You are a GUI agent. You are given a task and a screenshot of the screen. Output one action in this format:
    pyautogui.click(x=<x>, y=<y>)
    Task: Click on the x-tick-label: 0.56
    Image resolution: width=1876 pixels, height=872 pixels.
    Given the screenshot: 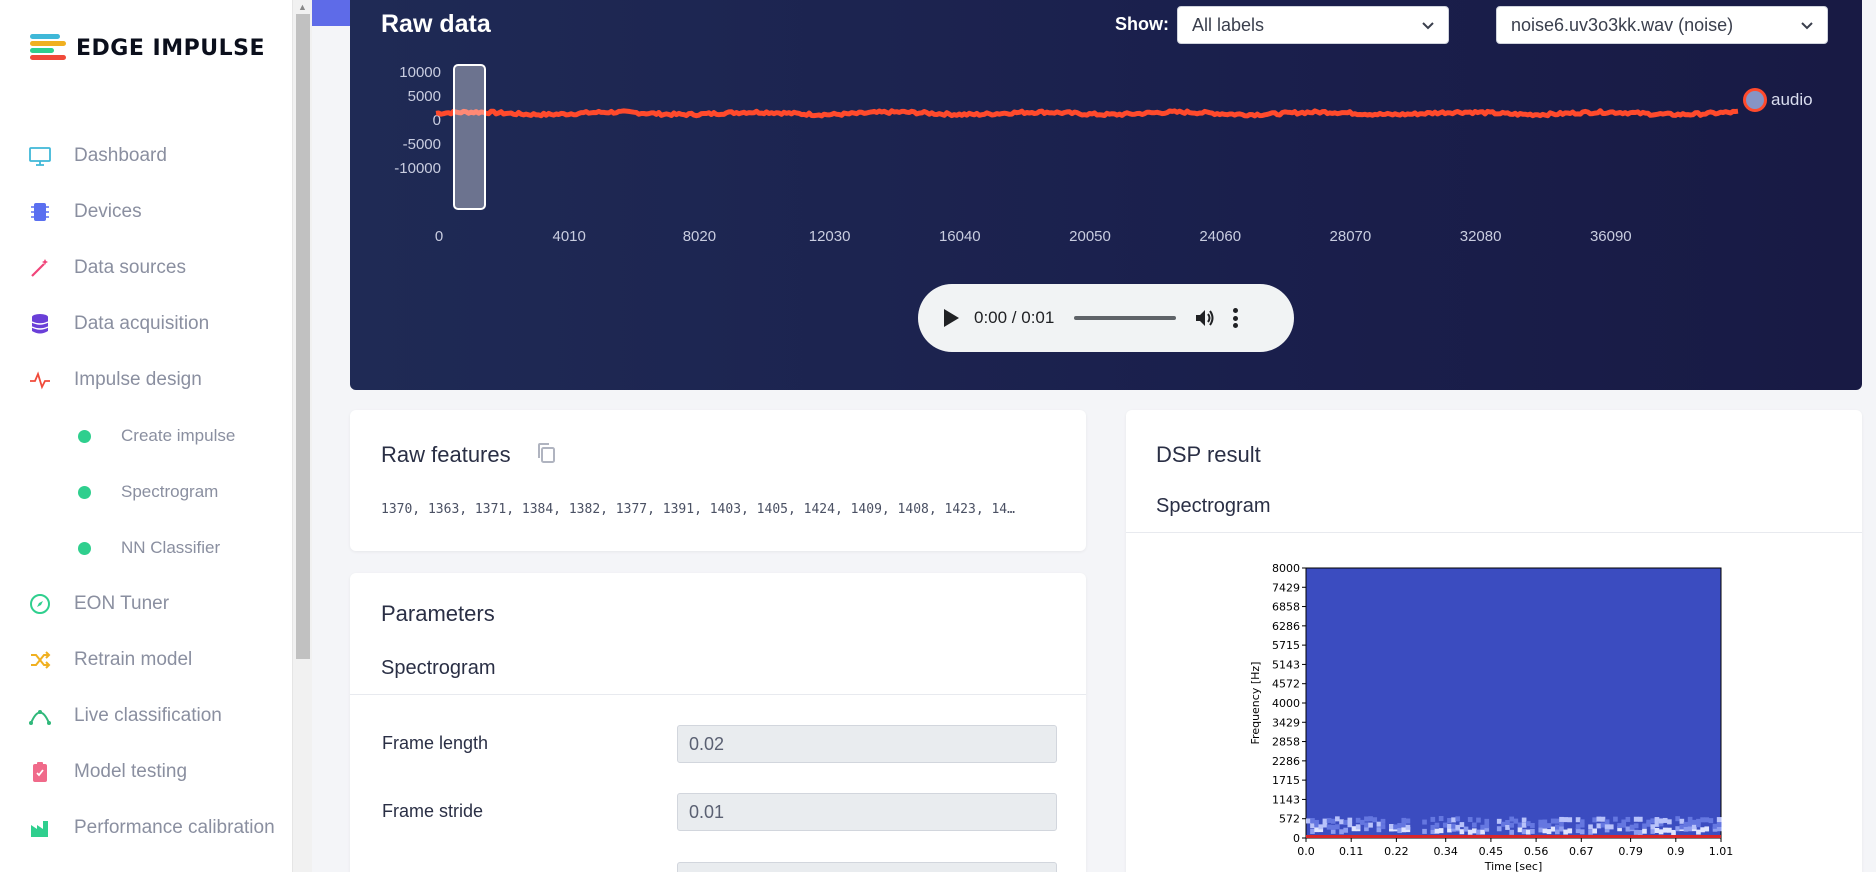 What is the action you would take?
    pyautogui.click(x=1536, y=851)
    